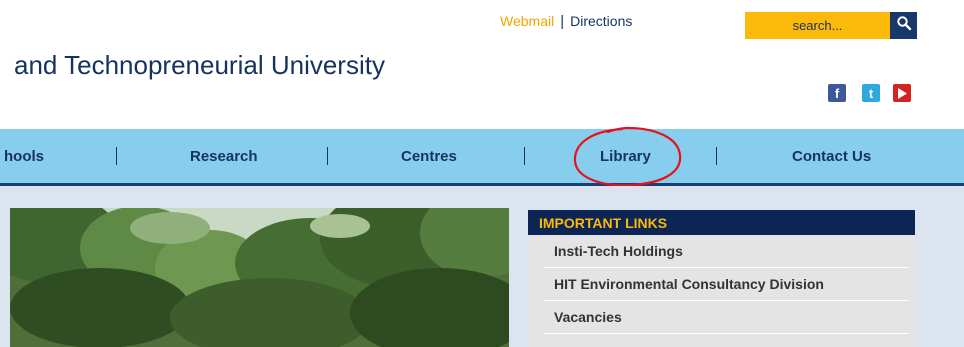 The image size is (964, 347). Describe the element at coordinates (871, 93) in the screenshot. I see `twitter-icon: t` at that location.